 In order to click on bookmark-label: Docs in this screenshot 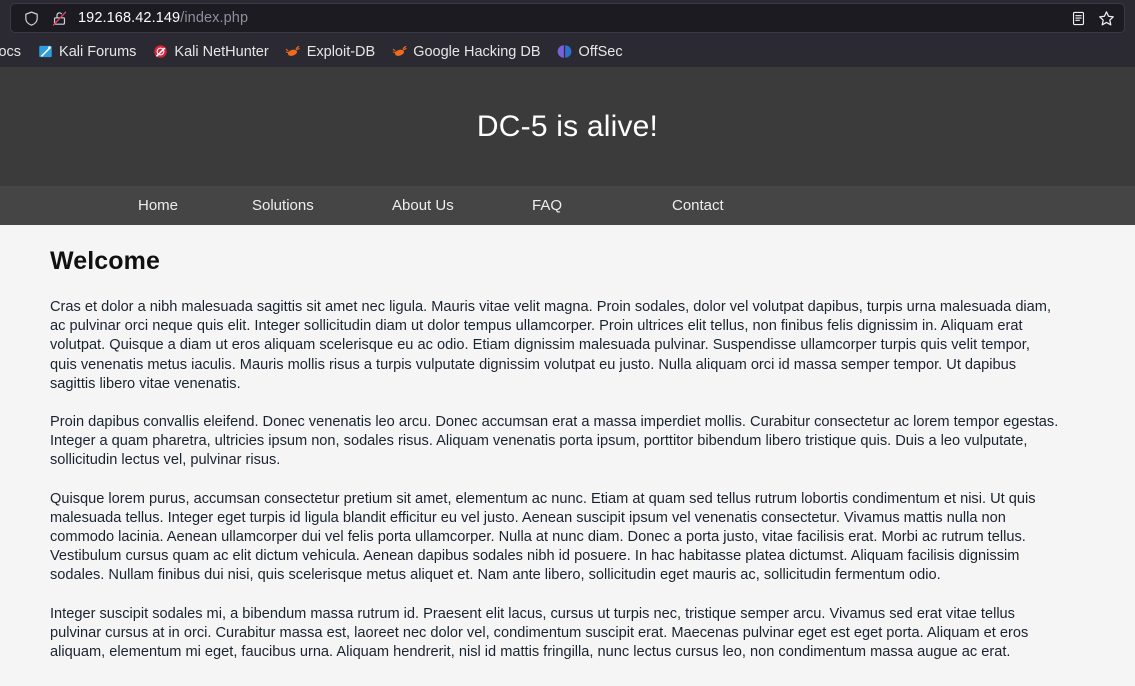, I will do `click(11, 51)`.